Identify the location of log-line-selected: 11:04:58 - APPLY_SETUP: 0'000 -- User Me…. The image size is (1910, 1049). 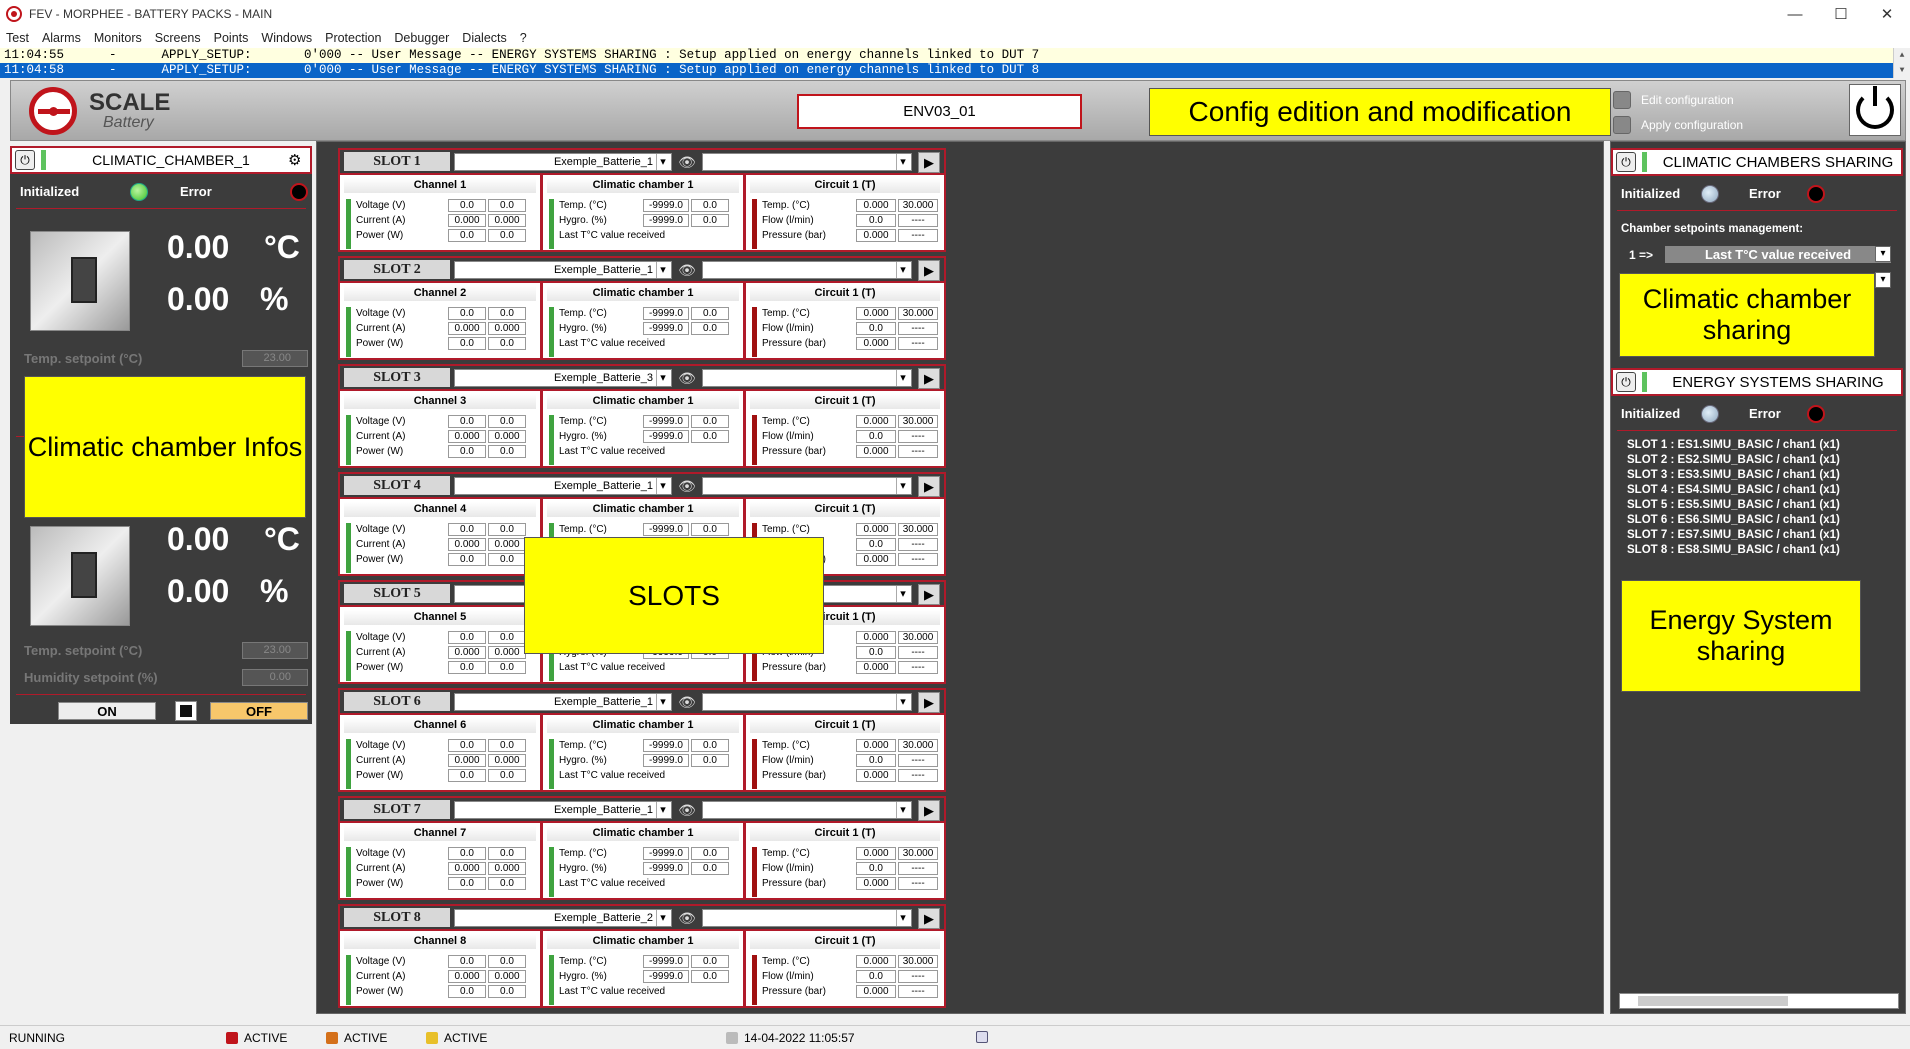
(955, 70).